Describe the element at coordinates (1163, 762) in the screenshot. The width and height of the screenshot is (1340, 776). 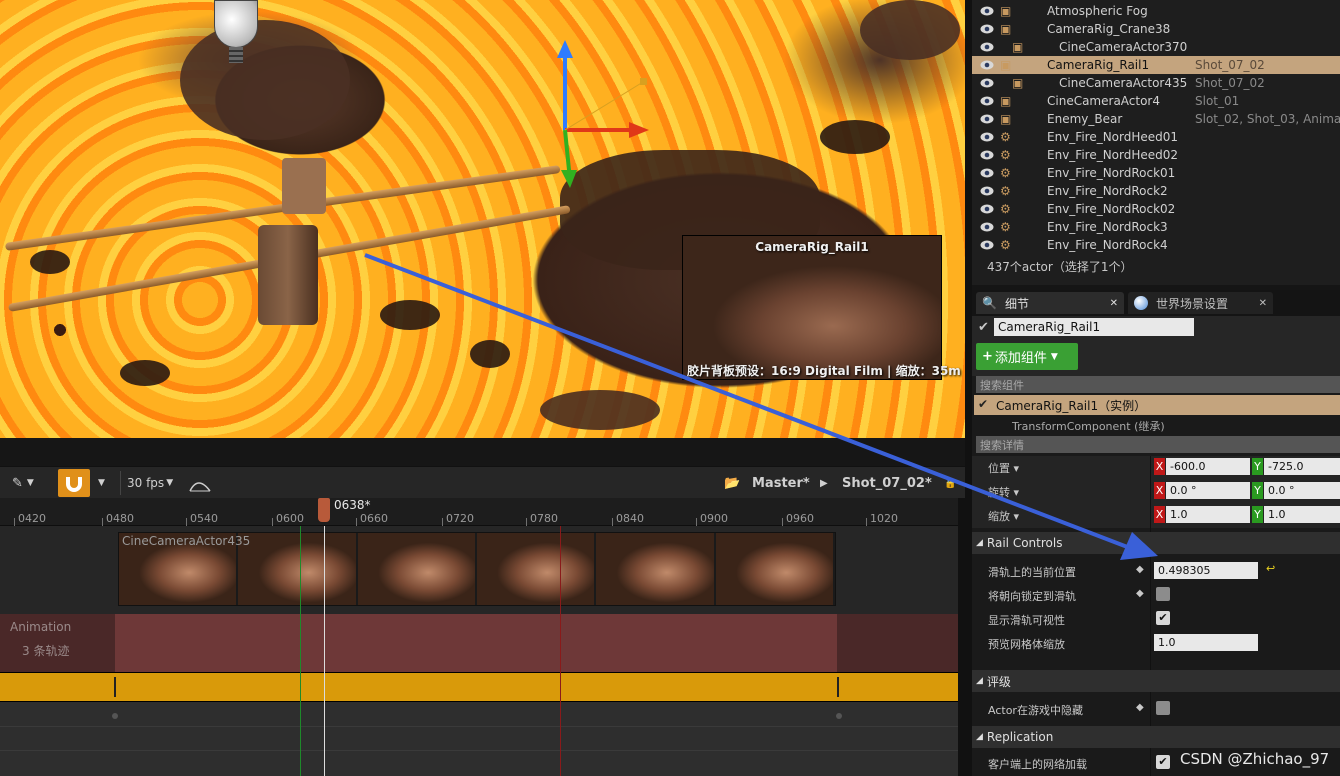
I see `net-load-checkbox: ✔` at that location.